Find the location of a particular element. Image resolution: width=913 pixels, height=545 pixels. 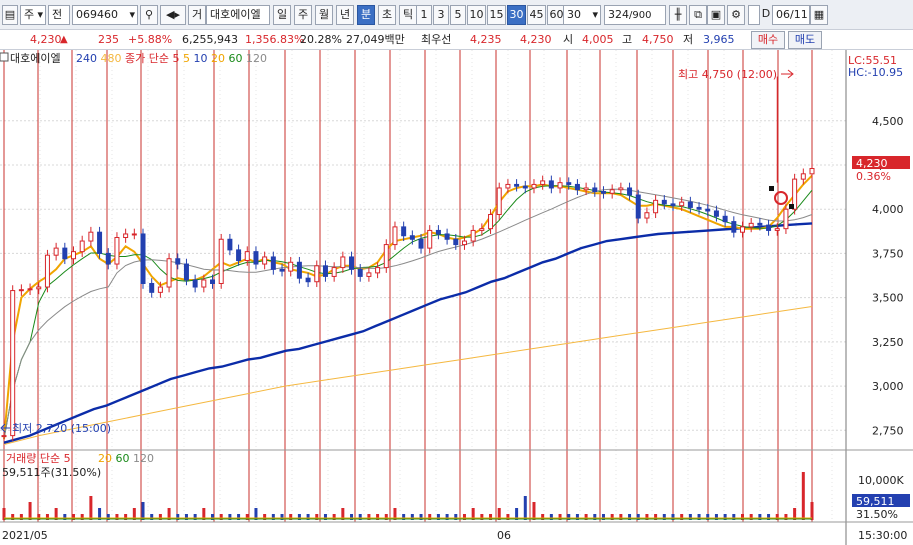

interval-button-4: 15 is located at coordinates (496, 15).